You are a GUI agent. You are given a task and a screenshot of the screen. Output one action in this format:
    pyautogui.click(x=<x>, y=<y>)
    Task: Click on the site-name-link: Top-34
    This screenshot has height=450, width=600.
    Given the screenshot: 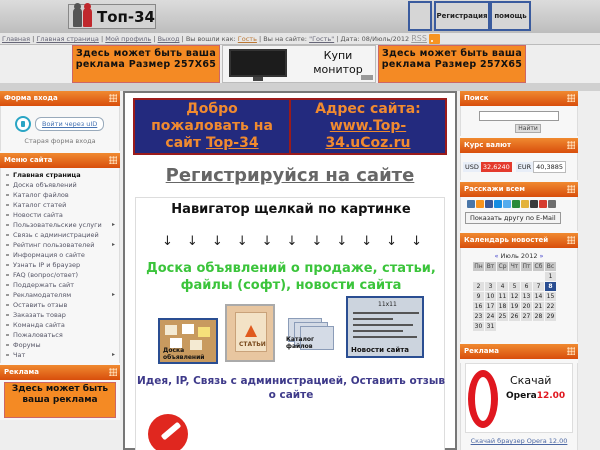 What is the action you would take?
    pyautogui.click(x=232, y=143)
    